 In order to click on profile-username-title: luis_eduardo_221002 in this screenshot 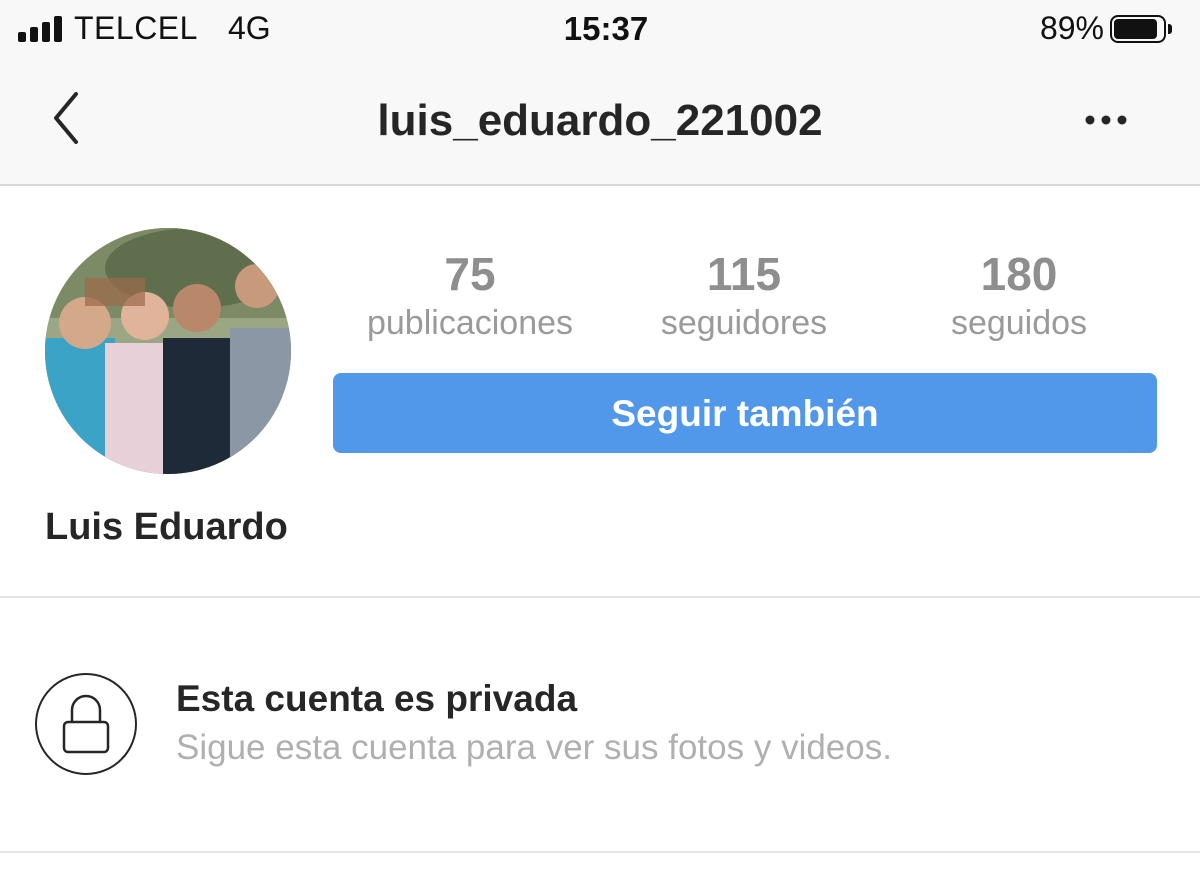, I will do `click(600, 120)`.